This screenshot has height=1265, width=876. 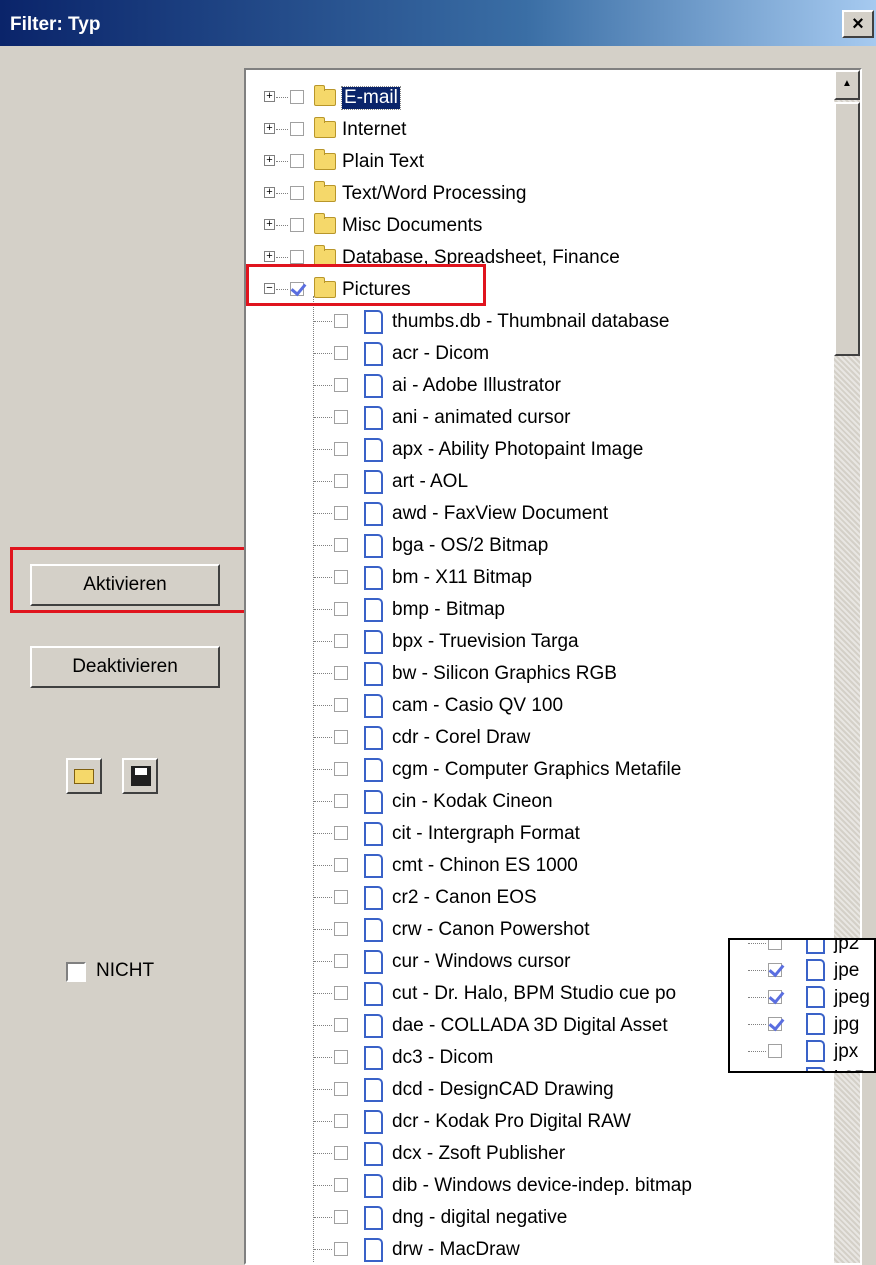 What do you see at coordinates (541, 738) in the screenshot?
I see `tree-row: cdr - Corel Draw` at bounding box center [541, 738].